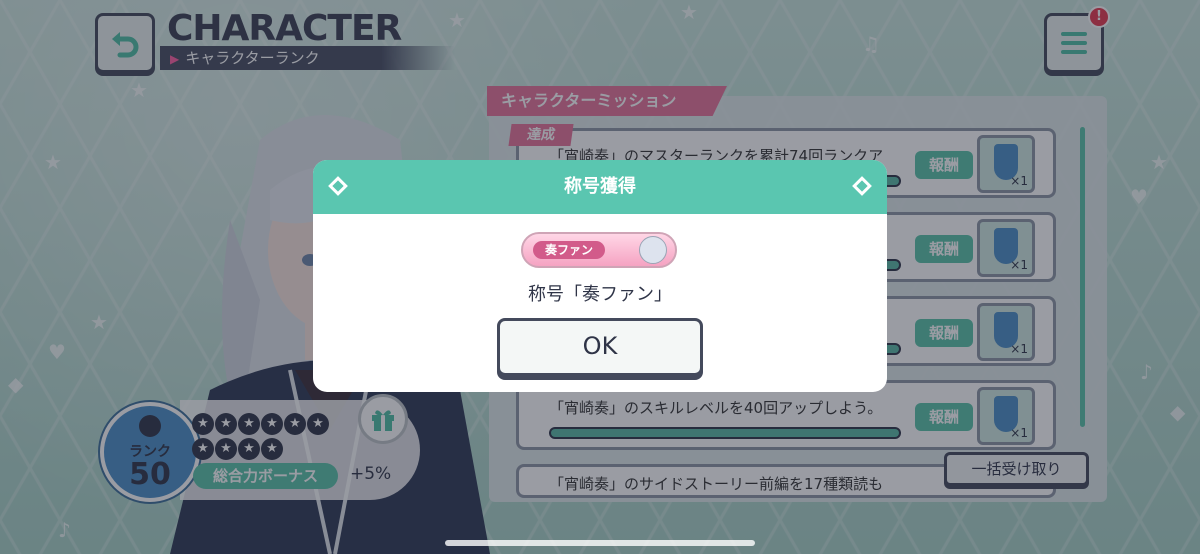 This screenshot has width=1200, height=554. I want to click on dialog-title: 称号獲得, so click(600, 186).